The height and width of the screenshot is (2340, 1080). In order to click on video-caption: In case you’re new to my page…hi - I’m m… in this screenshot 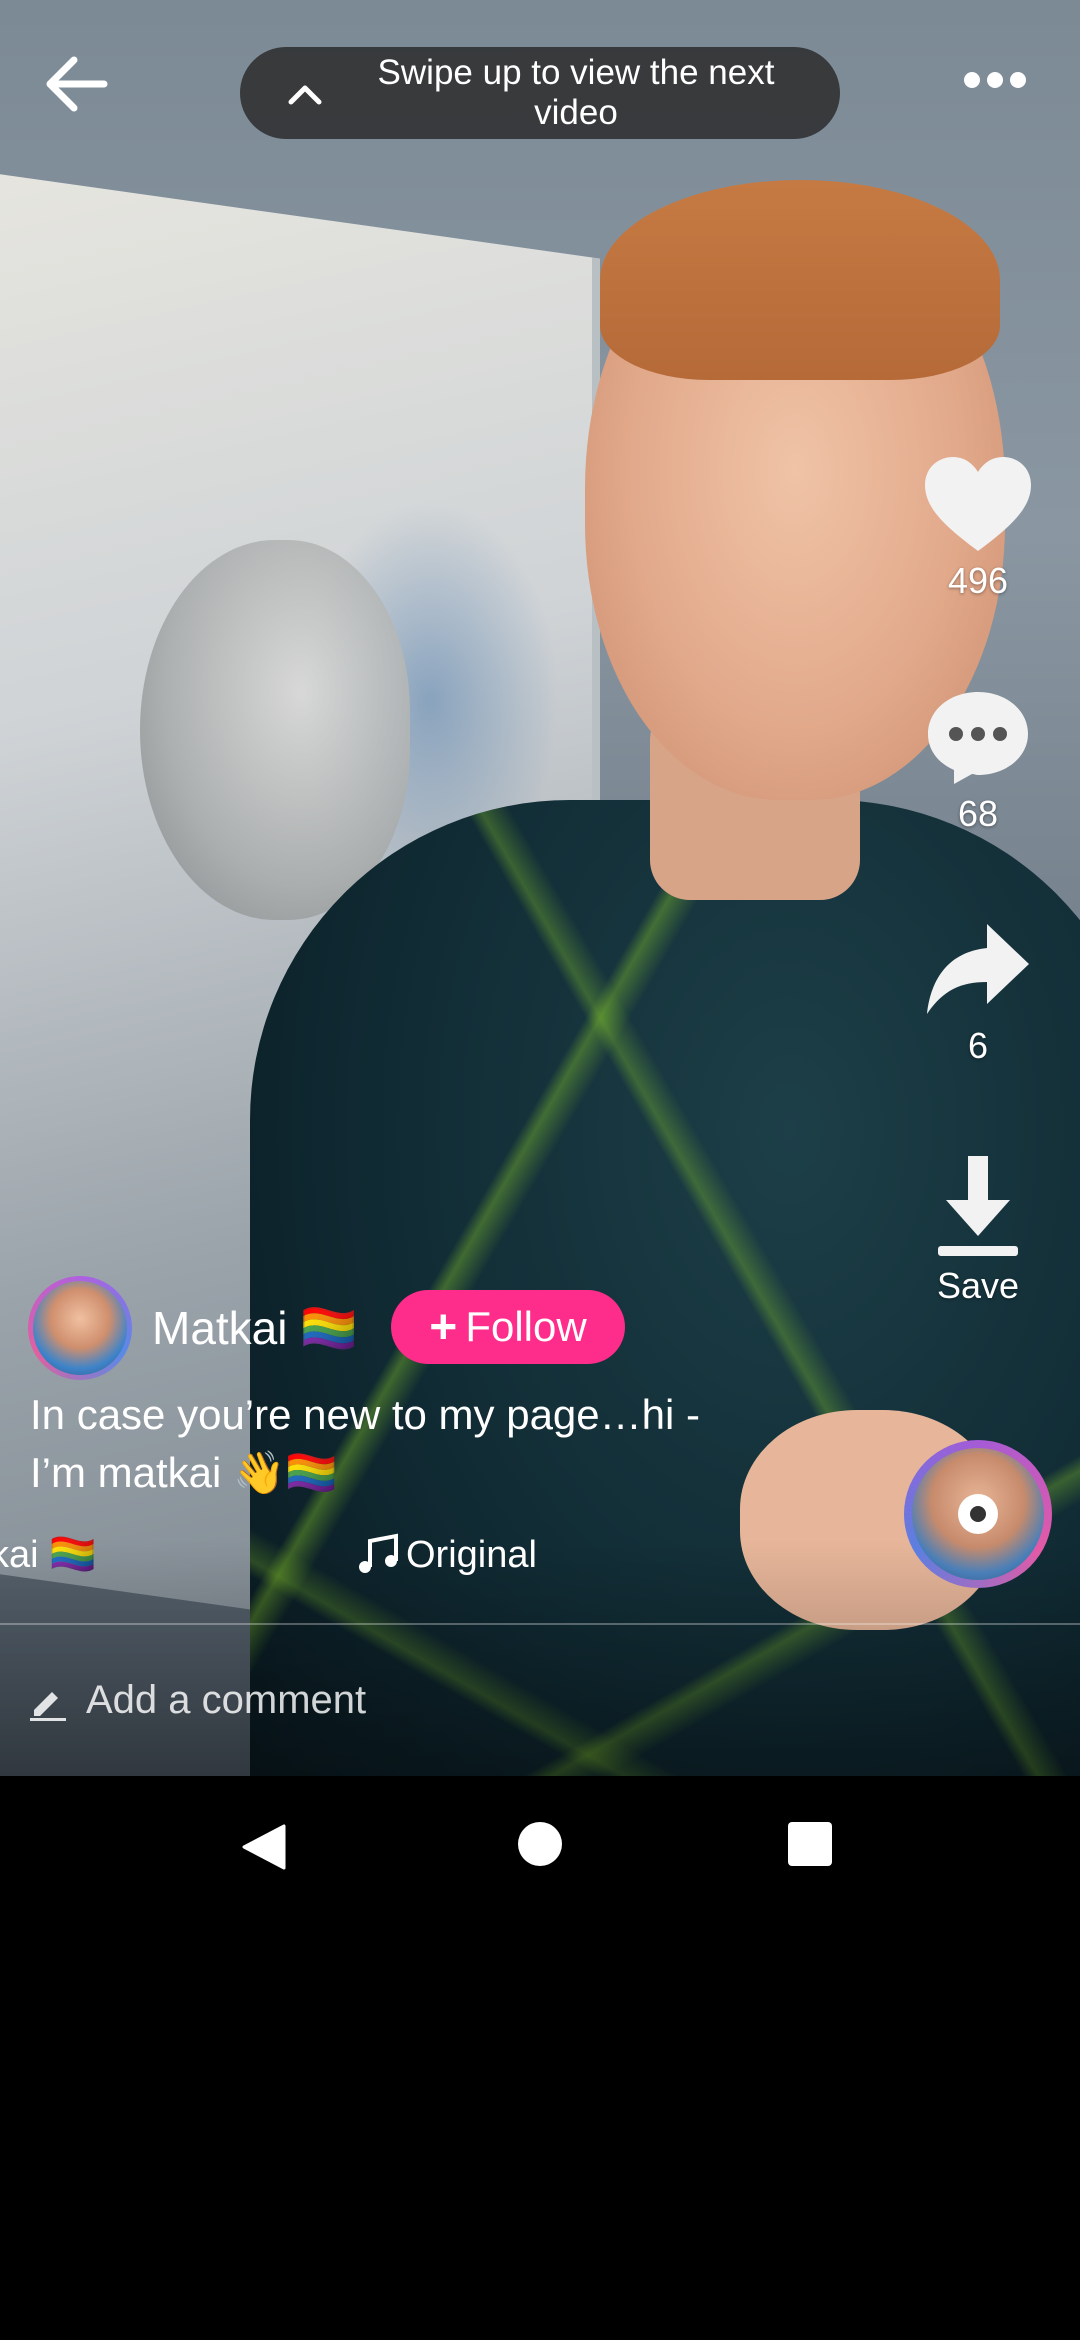, I will do `click(390, 1444)`.